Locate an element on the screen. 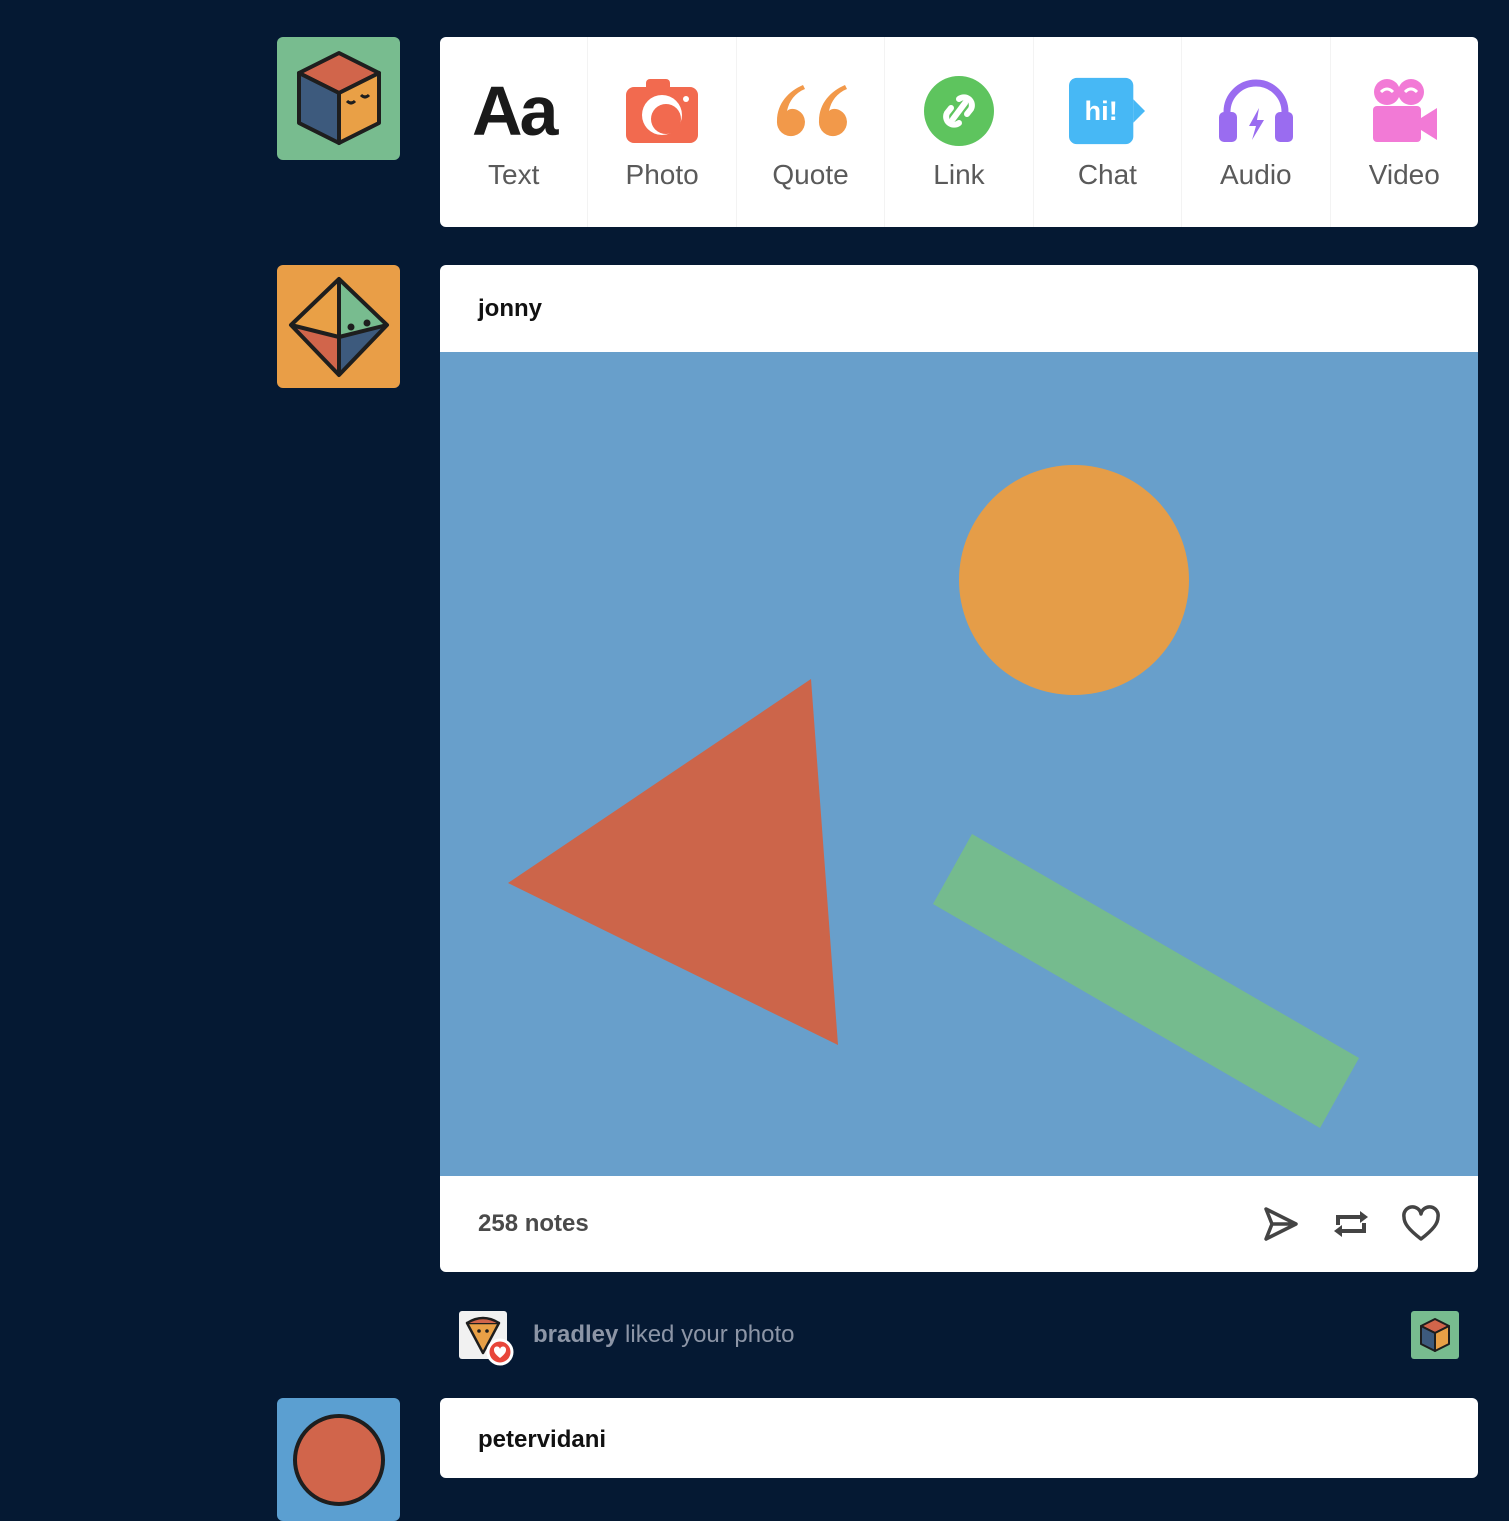 The height and width of the screenshot is (1521, 1509). post-type-video: Video is located at coordinates (1404, 132).